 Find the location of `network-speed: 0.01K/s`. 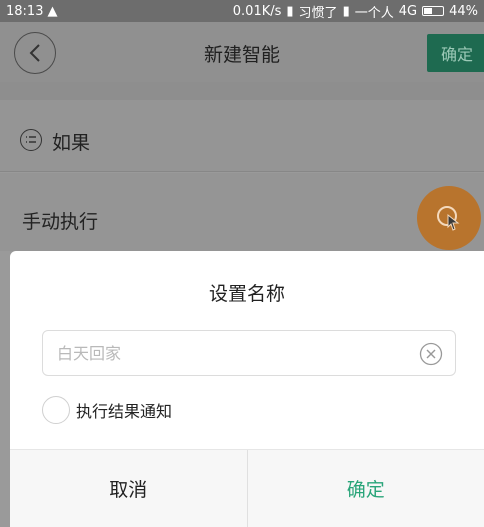

network-speed: 0.01K/s is located at coordinates (257, 11).